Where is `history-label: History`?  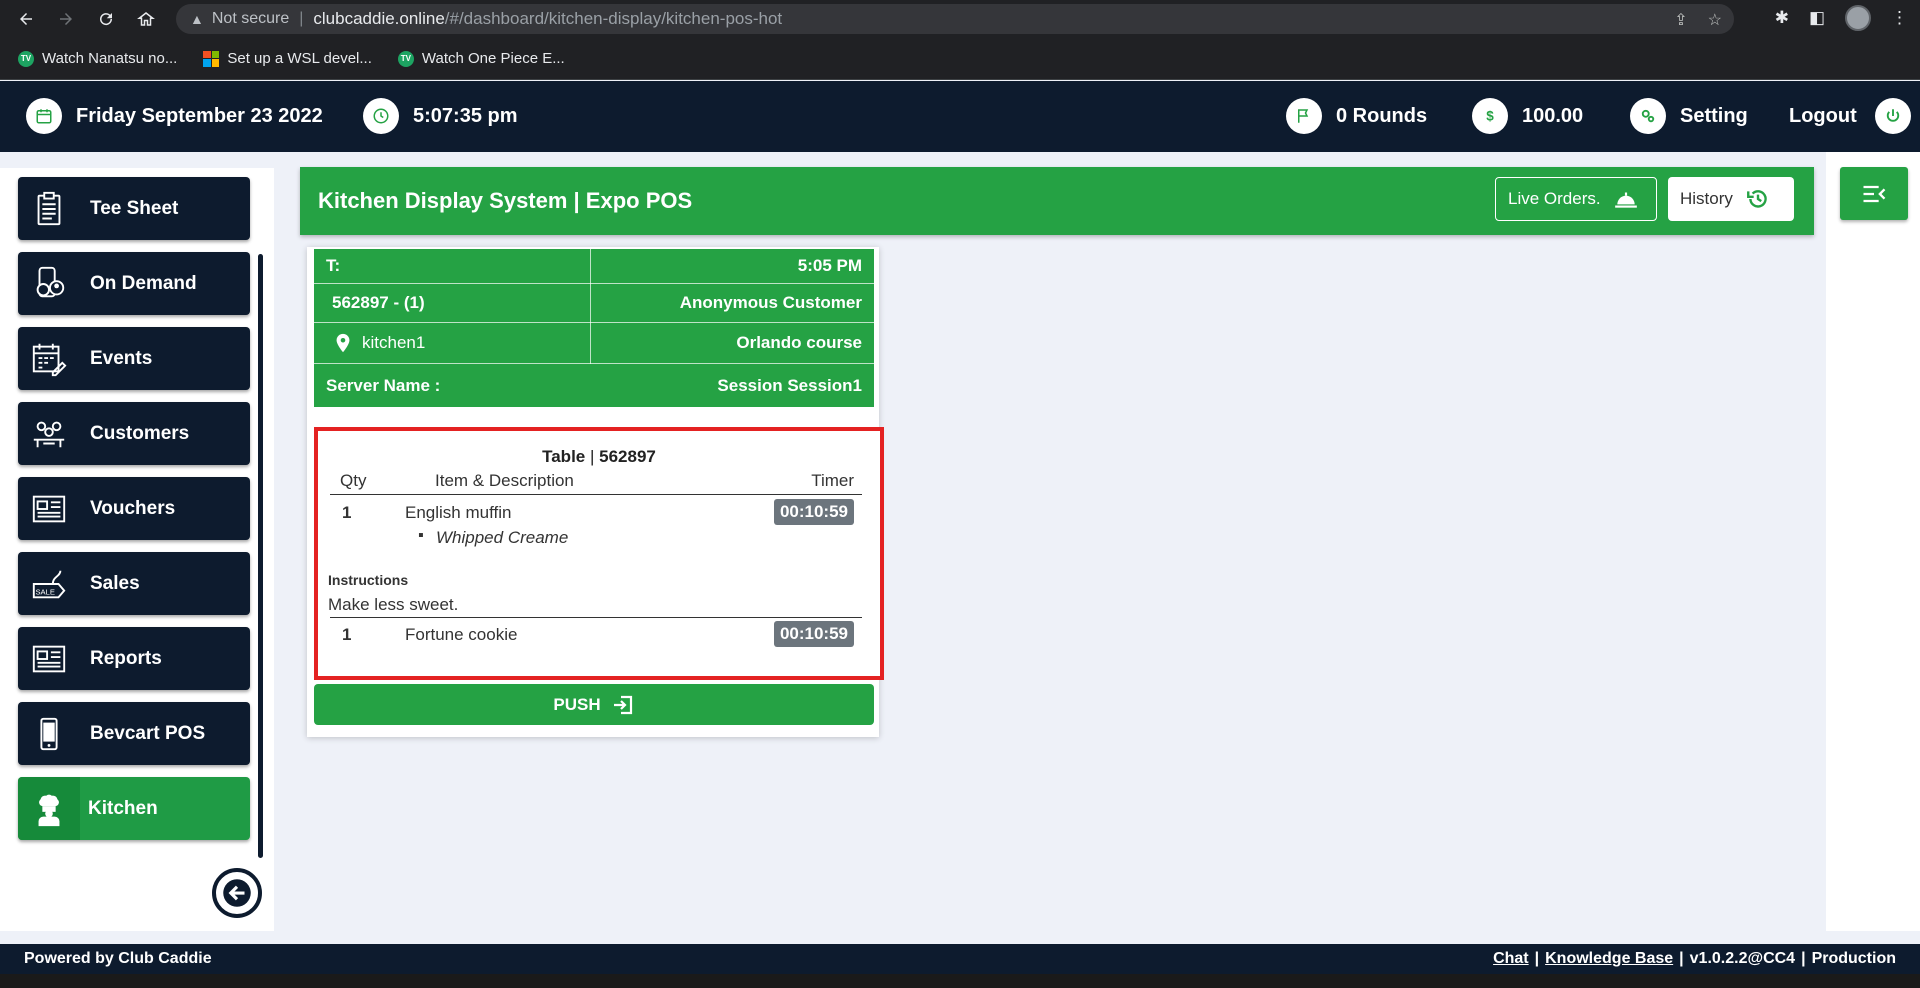 history-label: History is located at coordinates (1706, 198).